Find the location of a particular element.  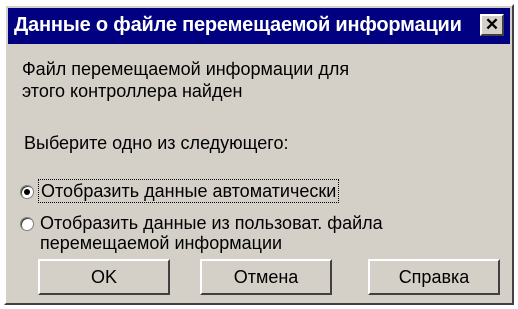

radio-button-auto is located at coordinates (27, 192).